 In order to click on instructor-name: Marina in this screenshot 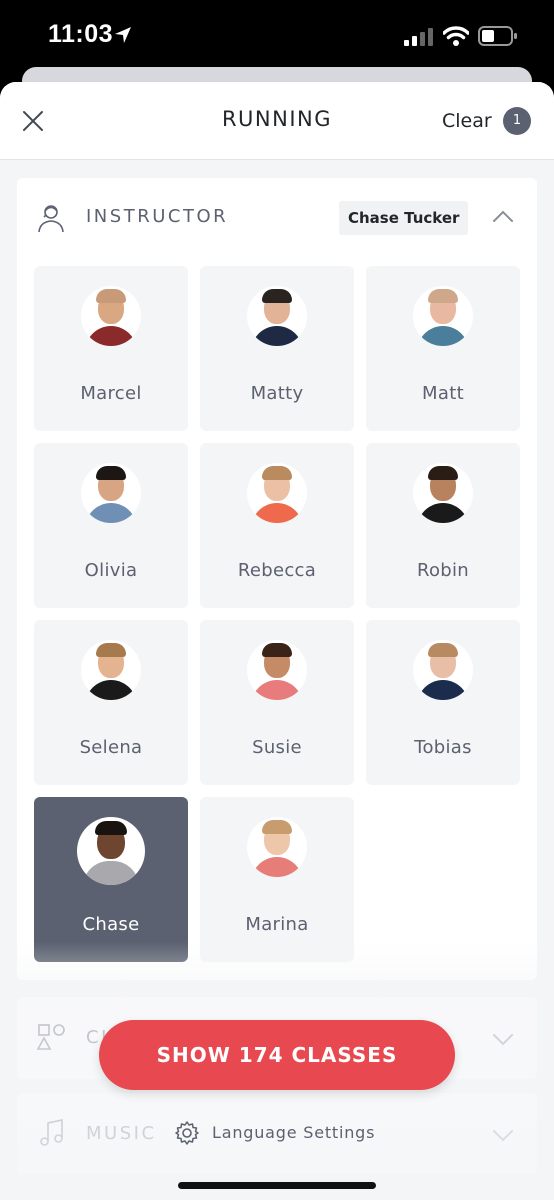, I will do `click(277, 924)`.